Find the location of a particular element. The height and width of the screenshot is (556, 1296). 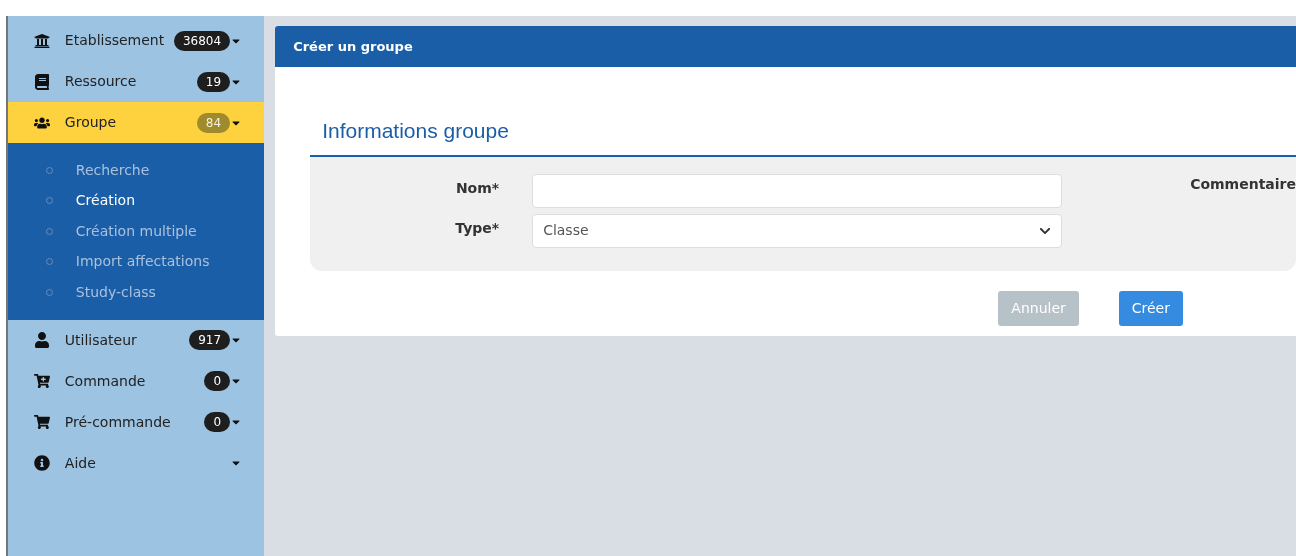

cart-plus-icon is located at coordinates (41, 381).